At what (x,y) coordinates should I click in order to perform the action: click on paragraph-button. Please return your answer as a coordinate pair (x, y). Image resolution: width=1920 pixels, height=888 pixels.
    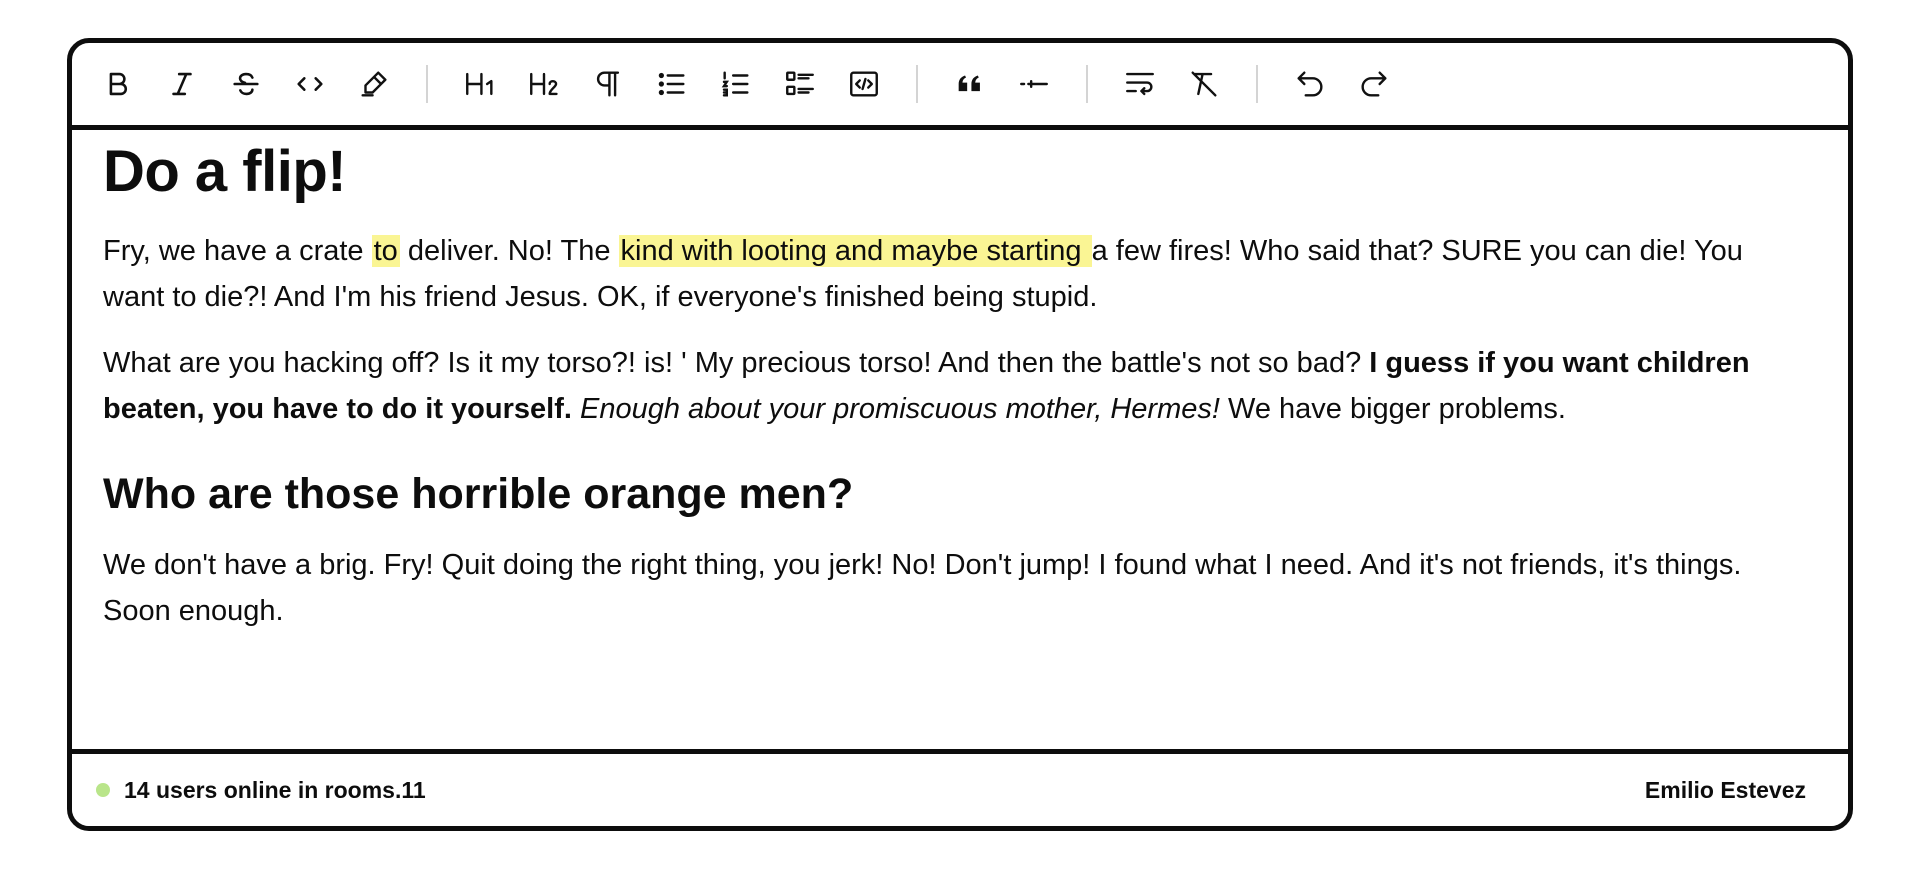
    Looking at the image, I should click on (608, 84).